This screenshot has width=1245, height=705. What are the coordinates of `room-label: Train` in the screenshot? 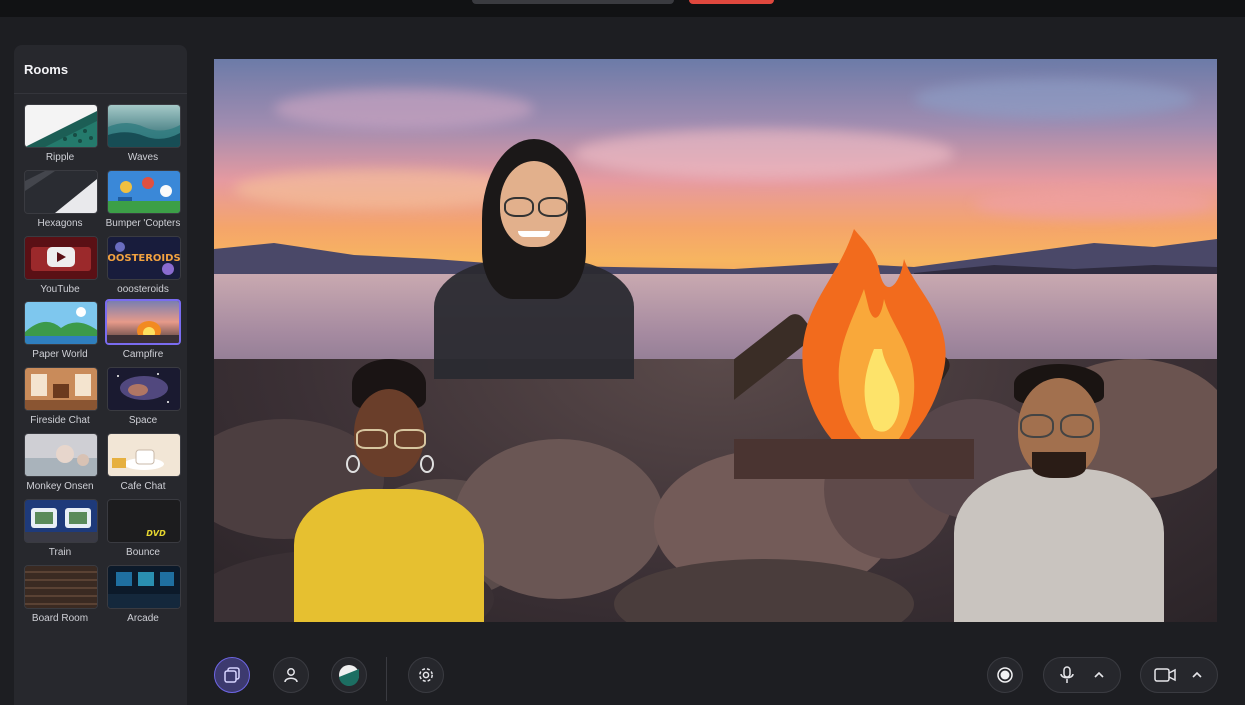 It's located at (60, 552).